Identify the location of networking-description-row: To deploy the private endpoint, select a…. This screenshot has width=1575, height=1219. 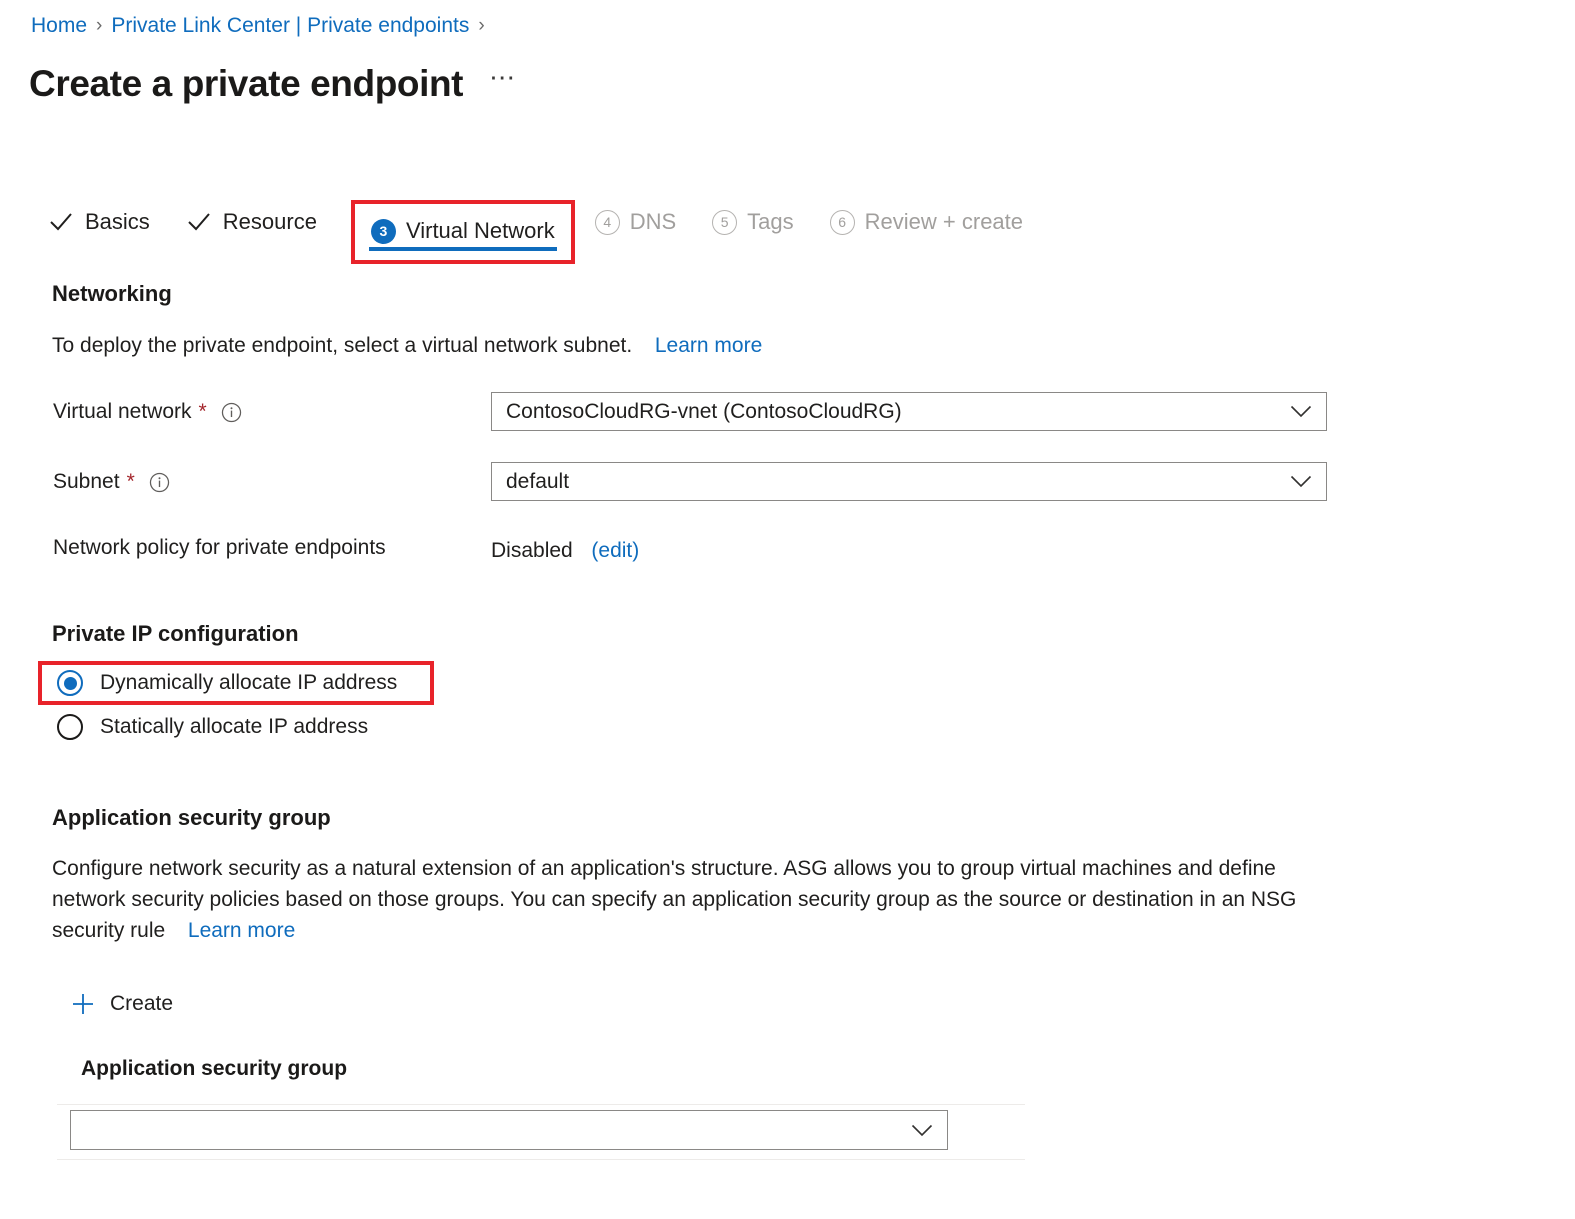
(407, 345).